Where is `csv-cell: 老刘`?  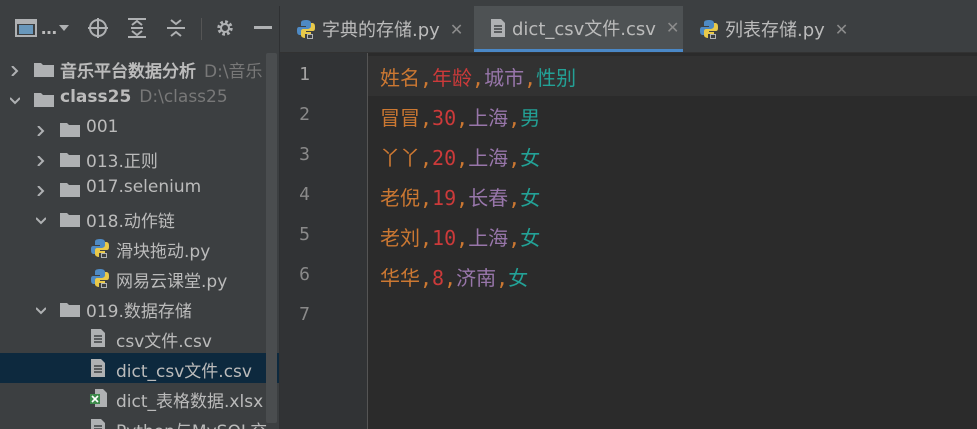
csv-cell: 老刘 is located at coordinates (400, 238).